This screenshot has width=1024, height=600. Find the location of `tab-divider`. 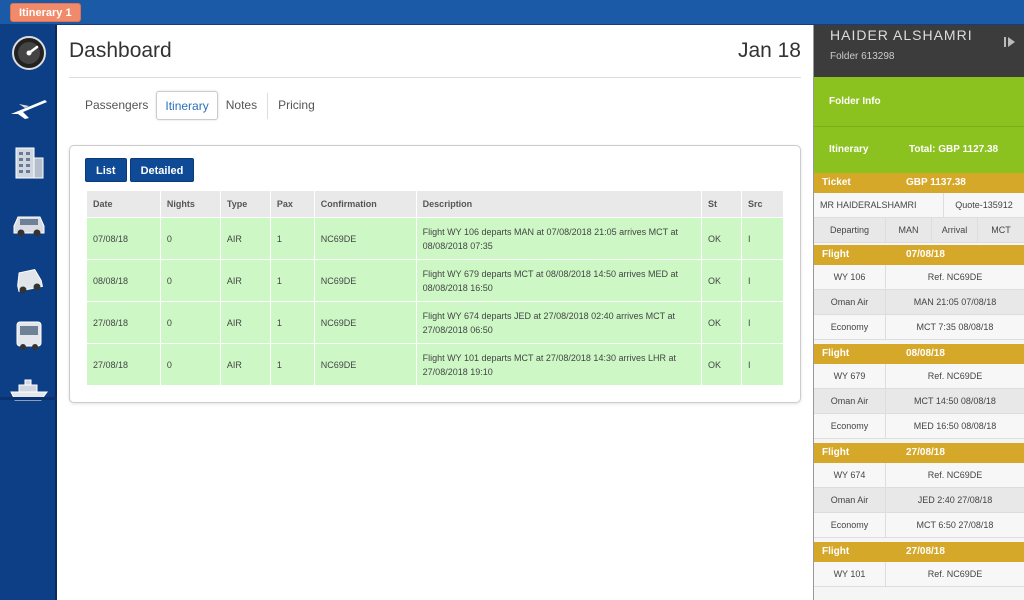

tab-divider is located at coordinates (268, 106).